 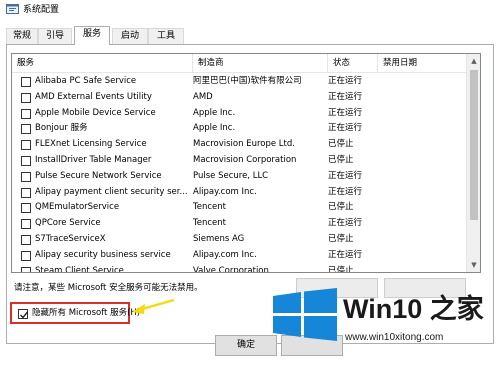 I want to click on service-manufacturer: AMD, so click(x=203, y=96).